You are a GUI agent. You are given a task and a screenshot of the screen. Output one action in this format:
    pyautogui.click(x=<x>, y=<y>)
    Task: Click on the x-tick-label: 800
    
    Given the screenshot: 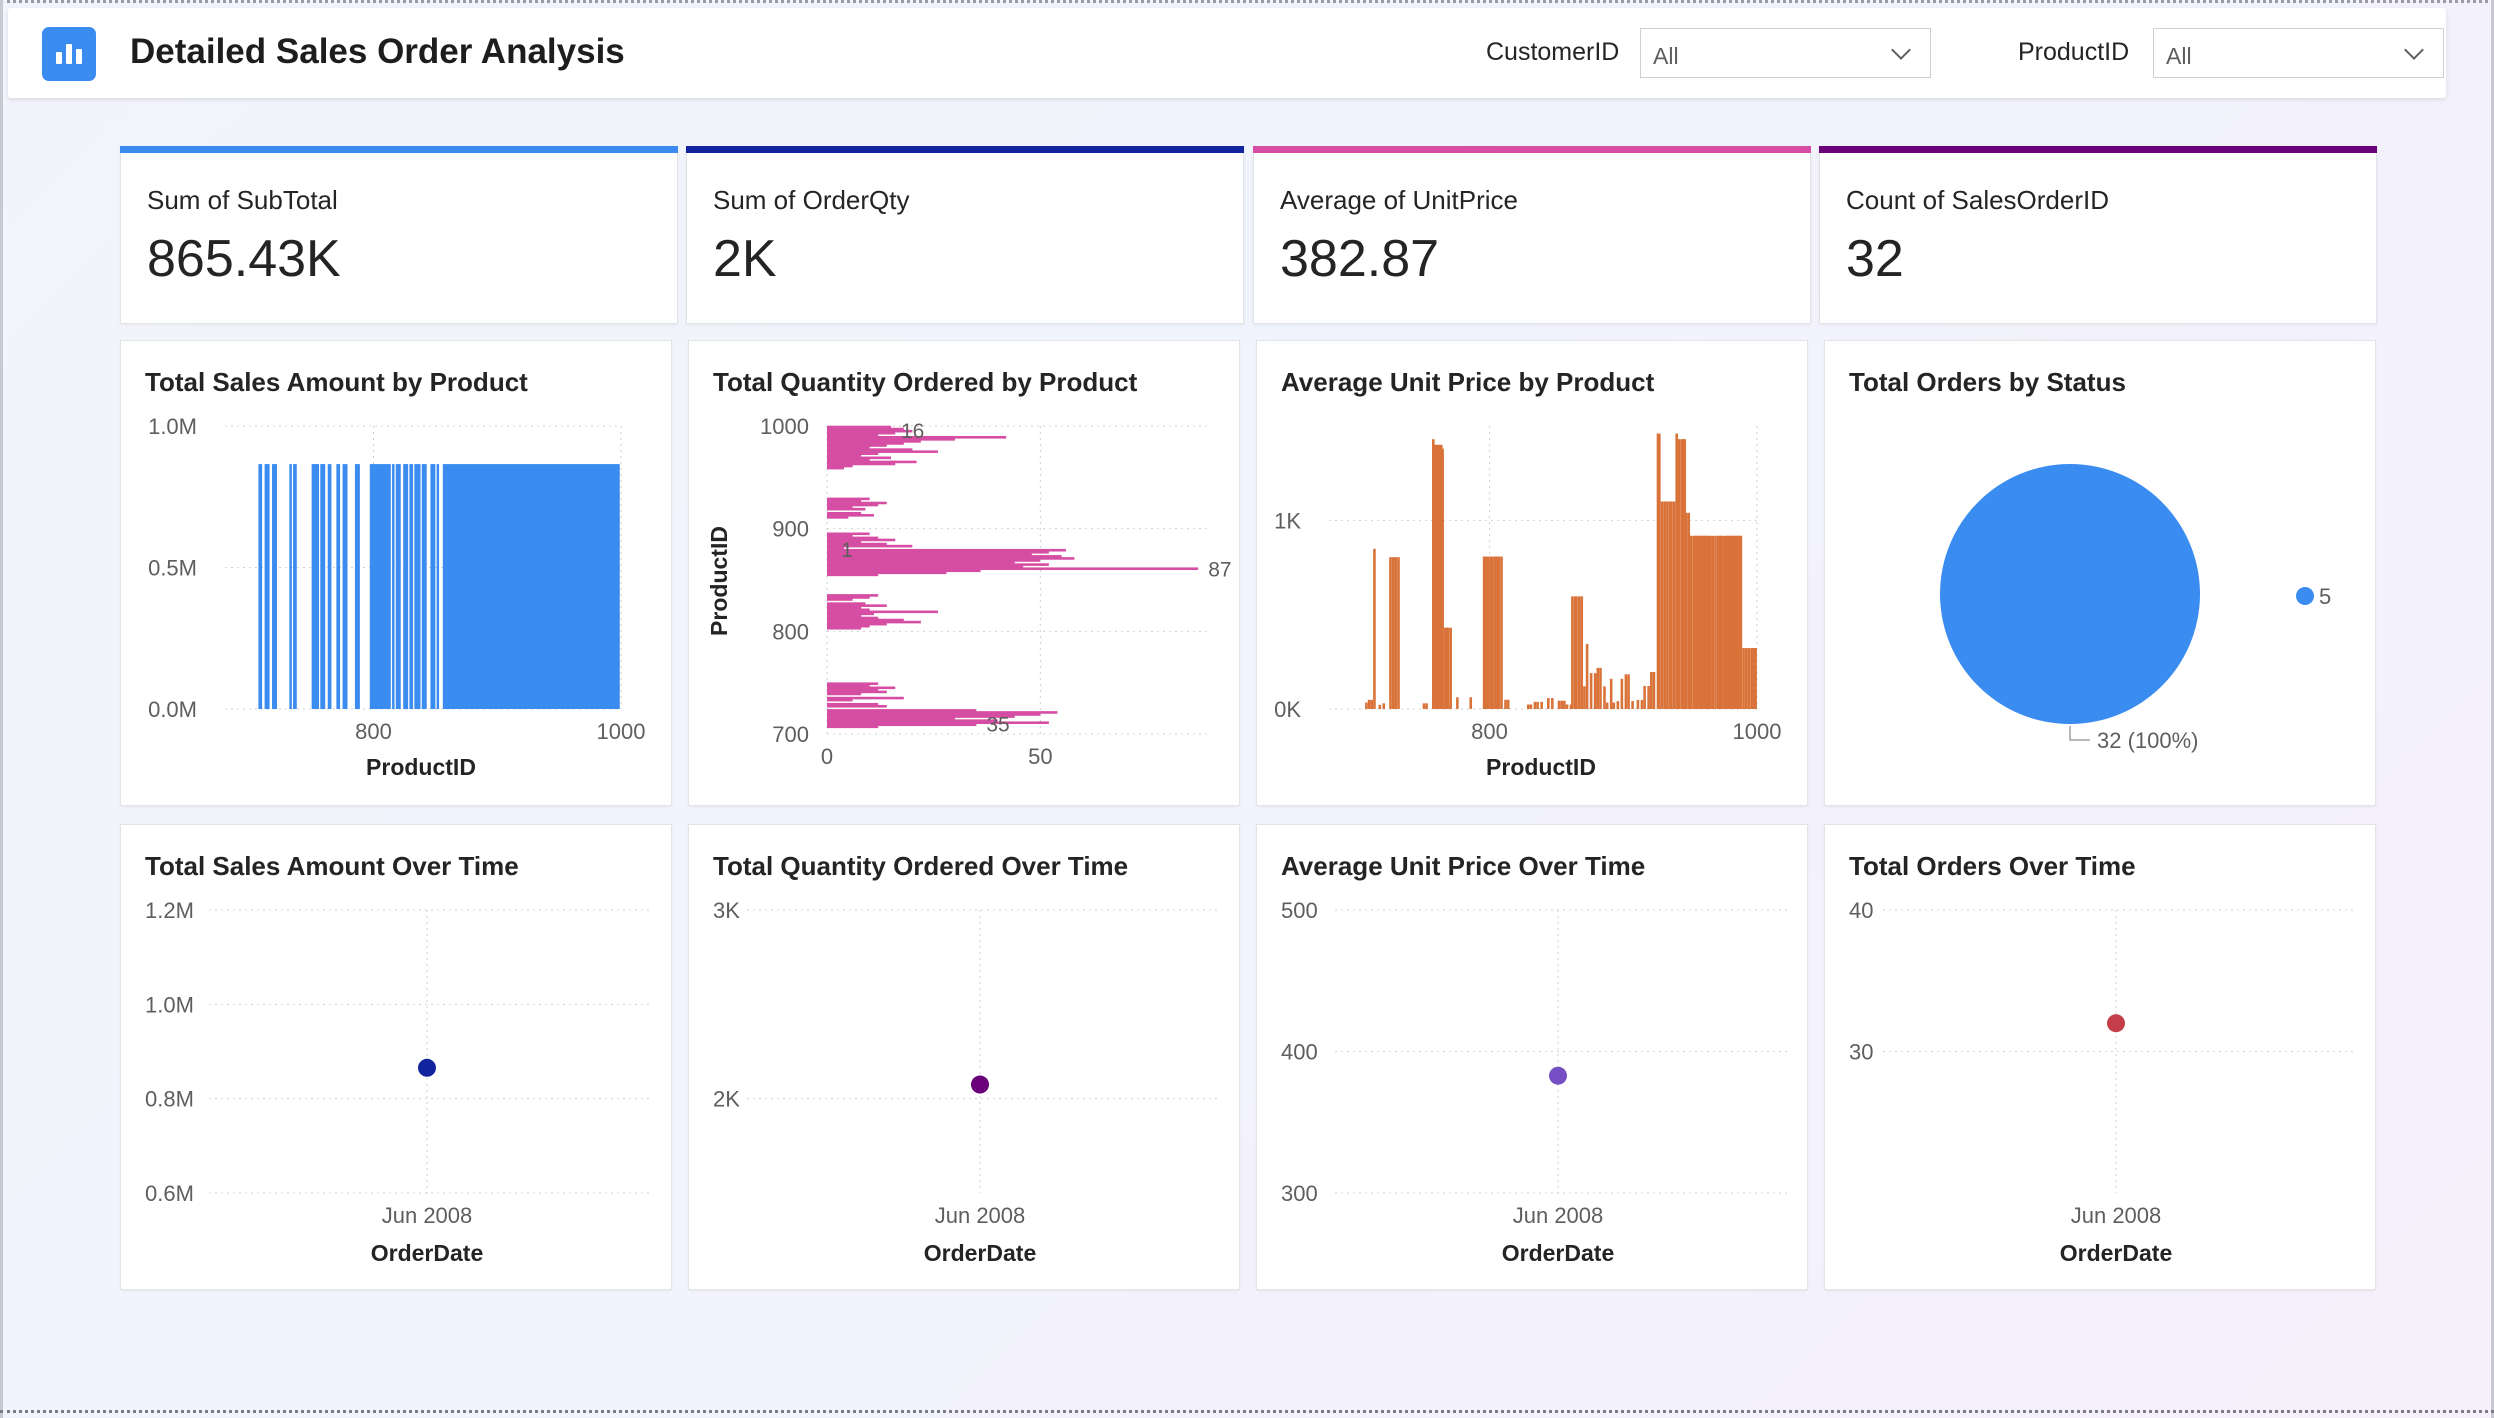 What is the action you would take?
    pyautogui.click(x=373, y=731)
    